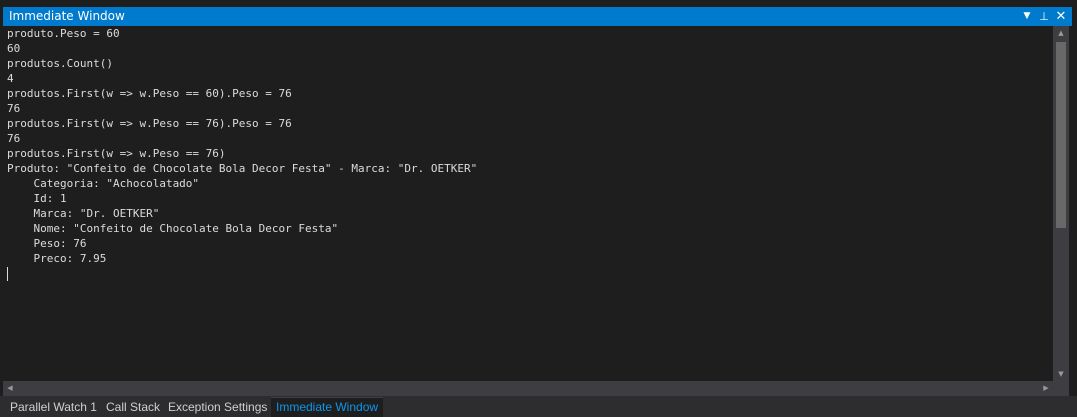 The image size is (1077, 417). What do you see at coordinates (14, 48) in the screenshot?
I see `output-line: 60` at bounding box center [14, 48].